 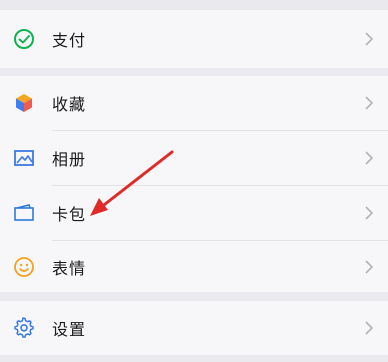 I want to click on menu-item-favorites: 收藏, so click(x=194, y=103).